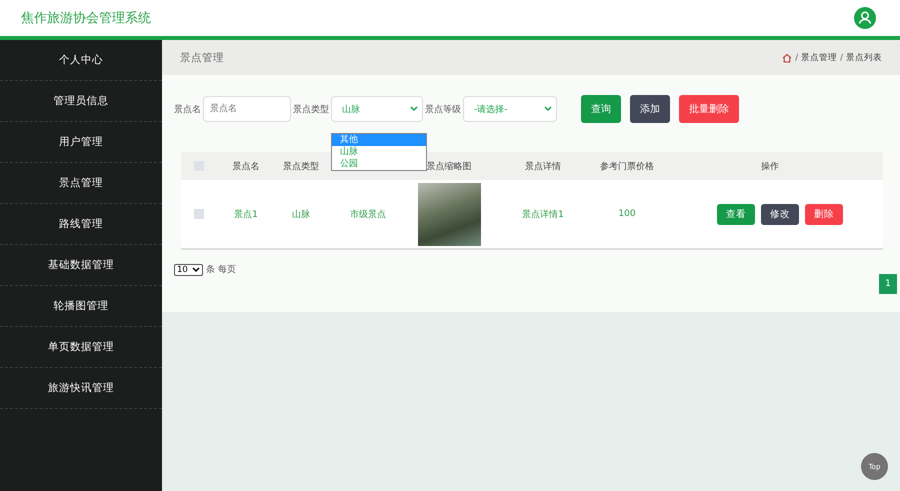 This screenshot has width=900, height=491. Describe the element at coordinates (449, 167) in the screenshot. I see `column-header: 景点缩略图` at that location.